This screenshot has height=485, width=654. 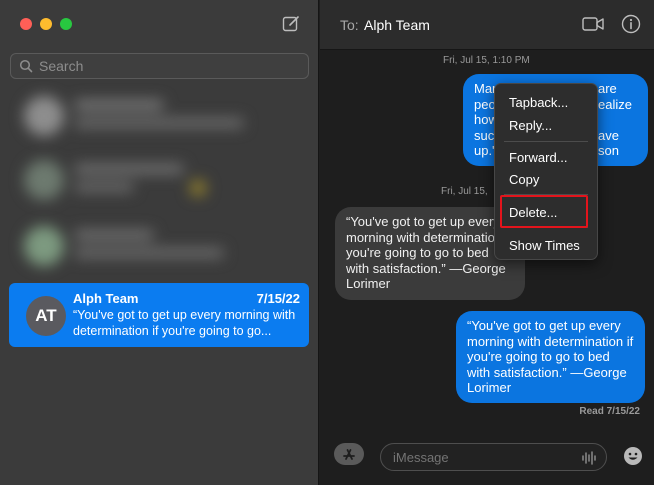 I want to click on app-store-button, so click(x=349, y=454).